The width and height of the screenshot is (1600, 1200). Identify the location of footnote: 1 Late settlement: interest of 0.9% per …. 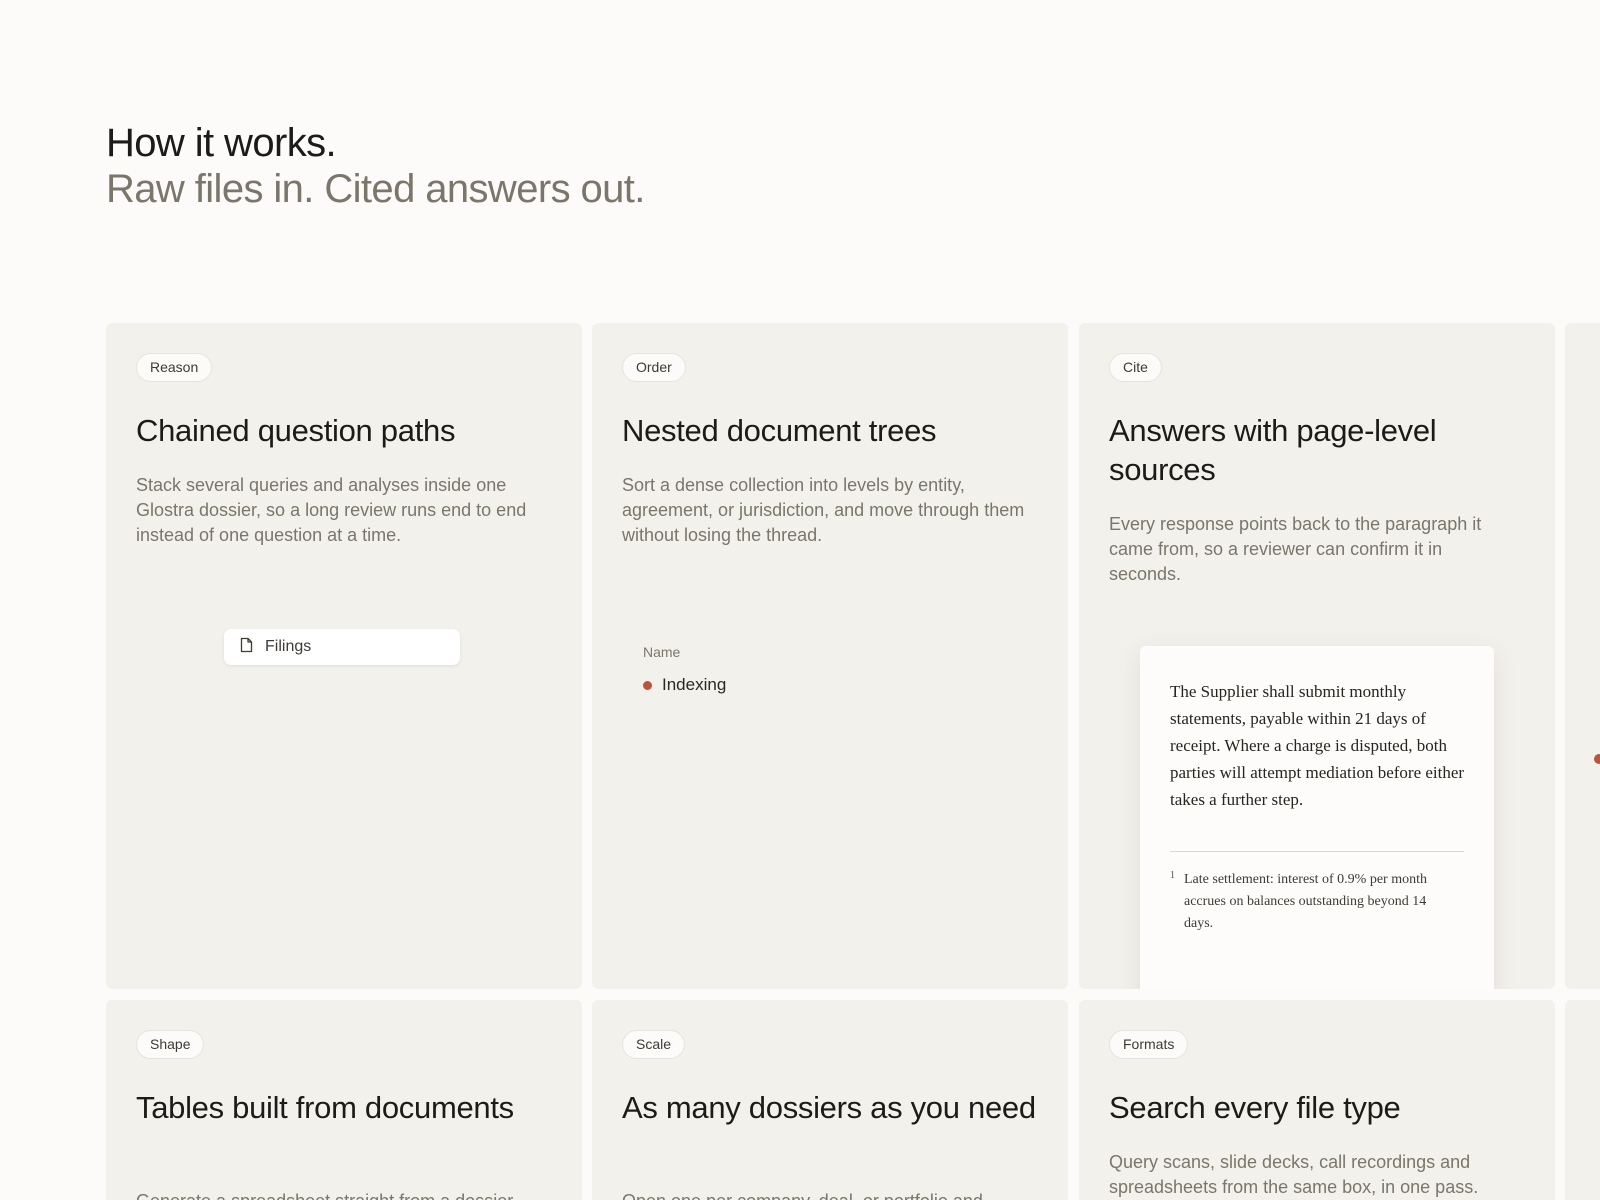
(1317, 902).